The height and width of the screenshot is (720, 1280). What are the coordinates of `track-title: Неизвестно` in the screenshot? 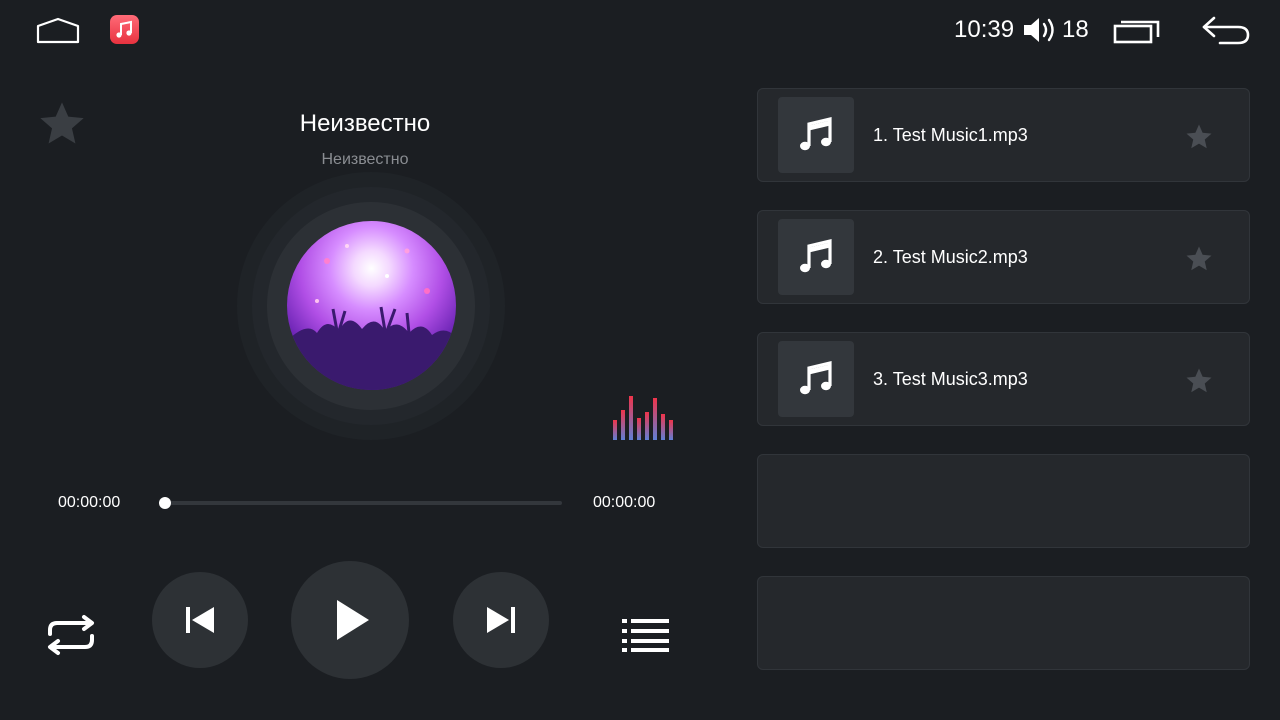 It's located at (365, 123).